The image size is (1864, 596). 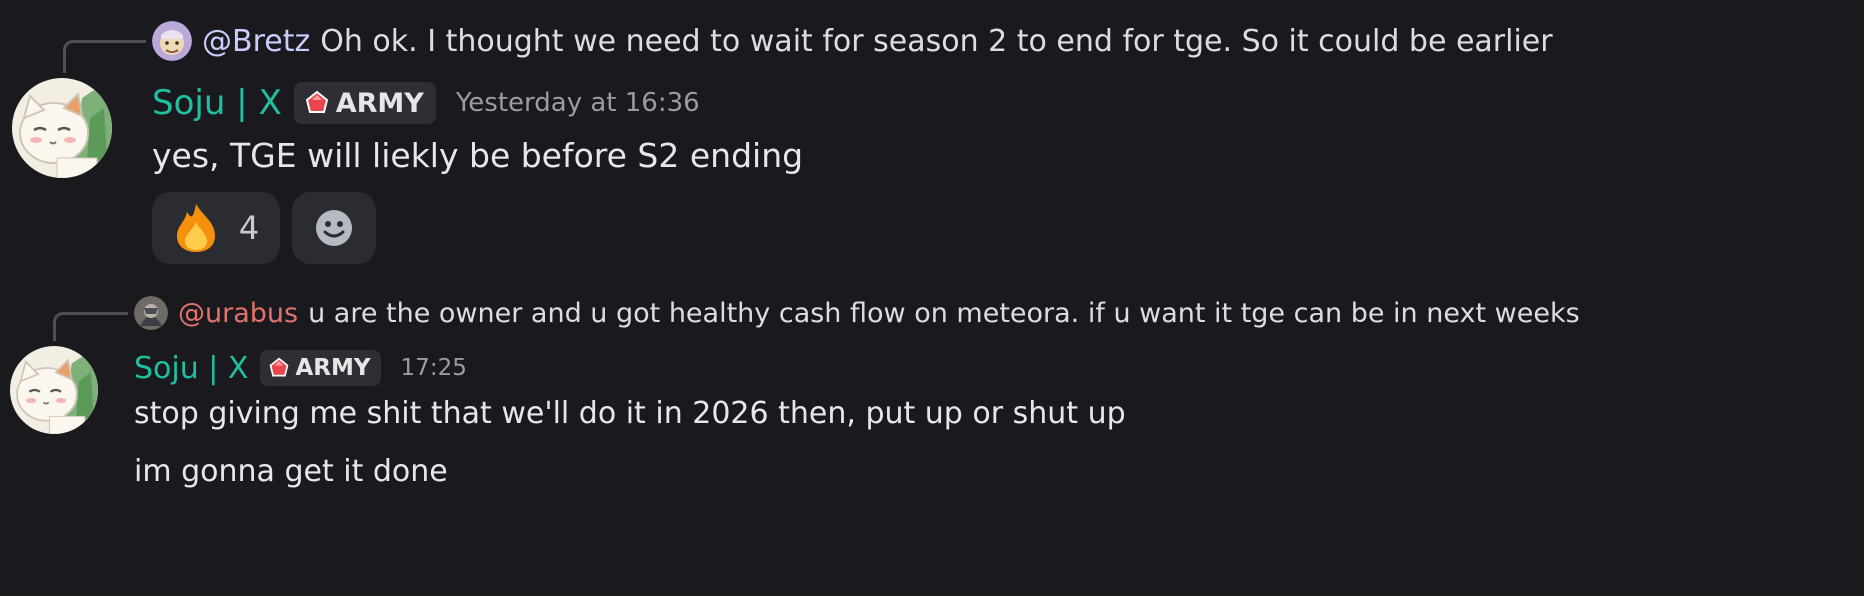 I want to click on fire-emoji-icon, so click(x=195, y=228).